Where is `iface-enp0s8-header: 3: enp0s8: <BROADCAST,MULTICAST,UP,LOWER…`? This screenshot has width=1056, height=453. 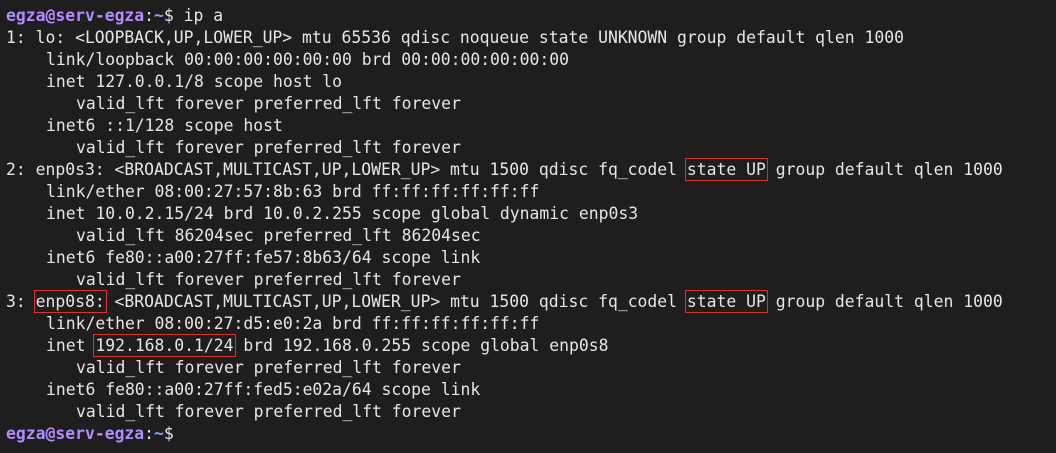 iface-enp0s8-header: 3: enp0s8: <BROADCAST,MULTICAST,UP,LOWER… is located at coordinates (528, 301).